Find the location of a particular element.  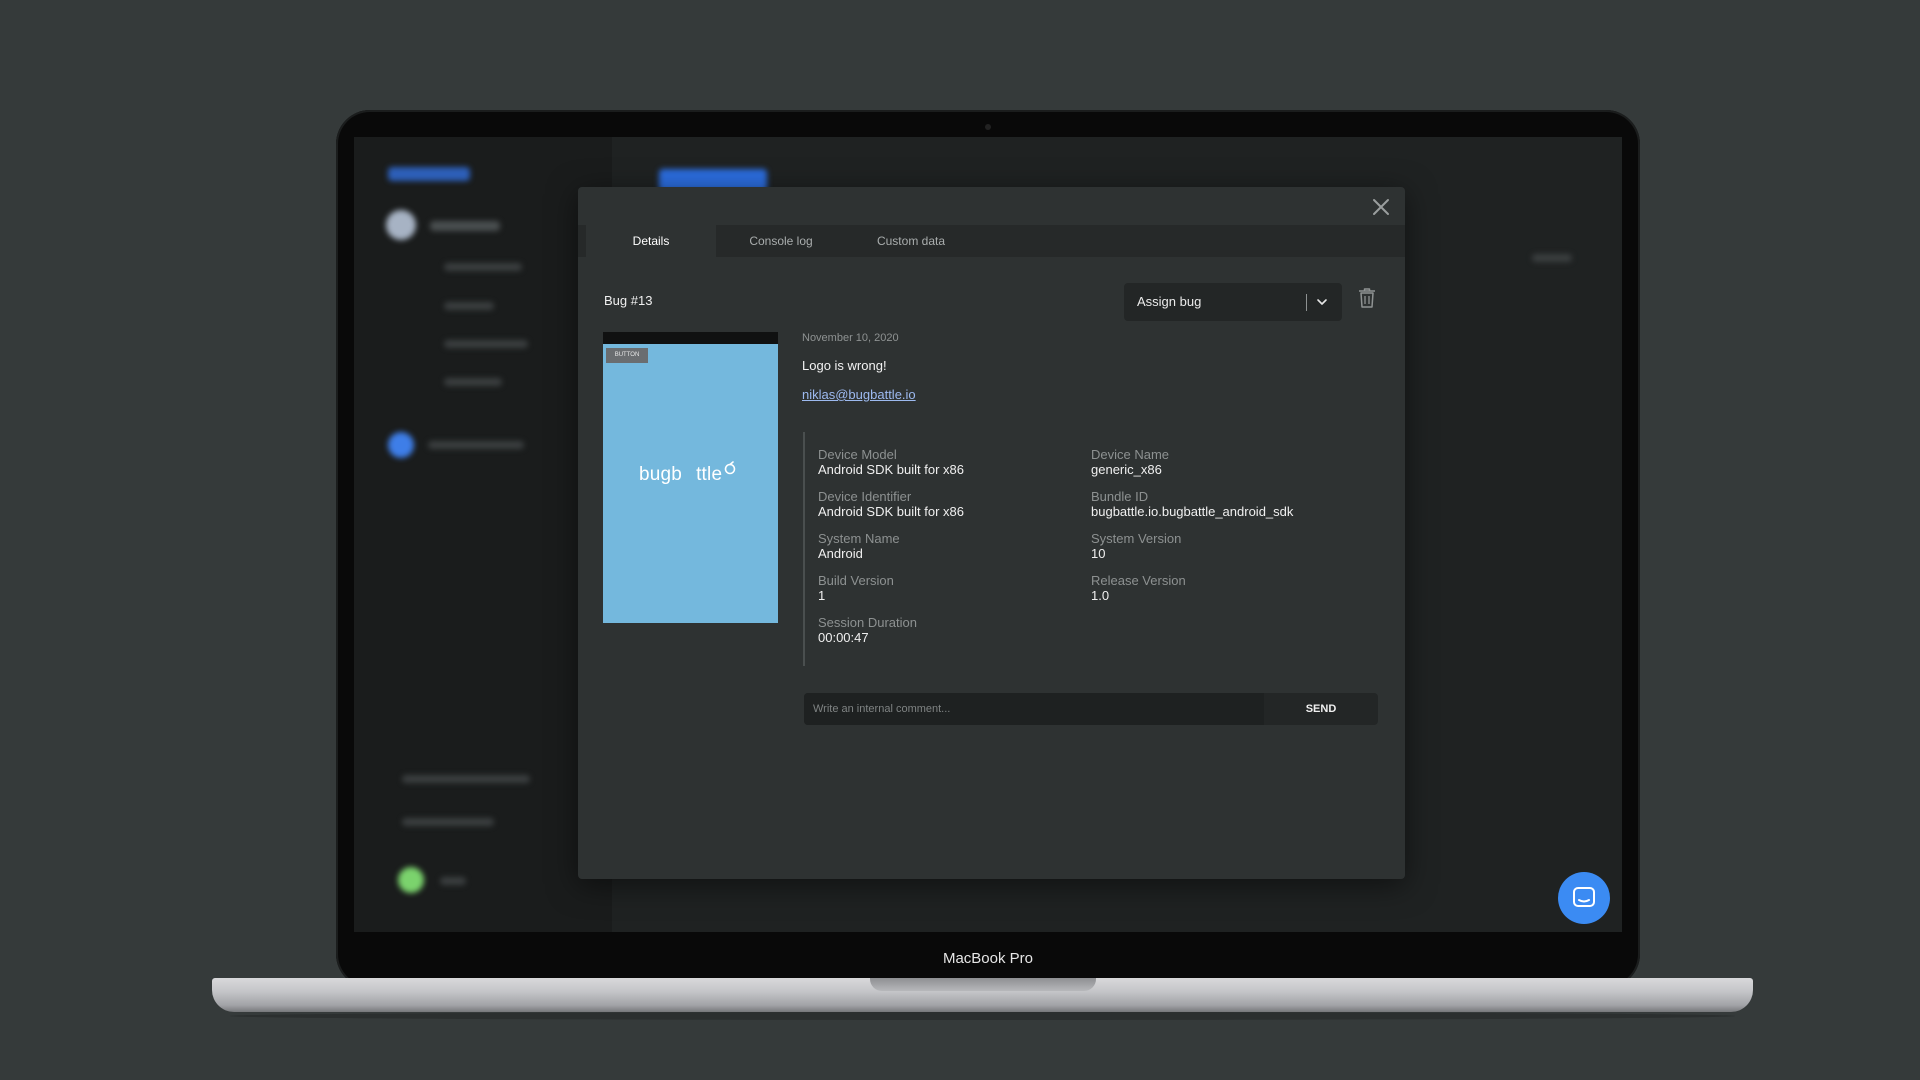

field-label: Build Version is located at coordinates (856, 580).